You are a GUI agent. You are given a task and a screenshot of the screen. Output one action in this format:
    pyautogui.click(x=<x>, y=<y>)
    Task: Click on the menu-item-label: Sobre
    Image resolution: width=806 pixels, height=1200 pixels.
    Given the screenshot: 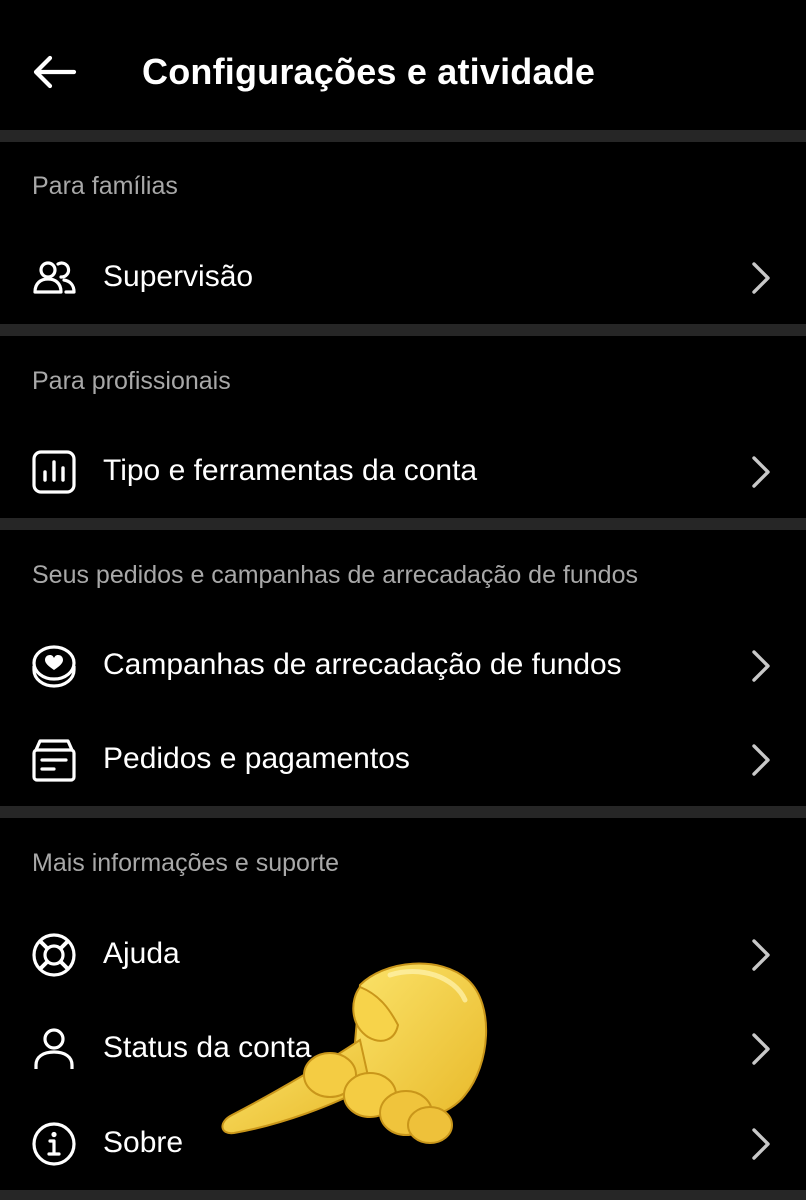 What is the action you would take?
    pyautogui.click(x=143, y=1142)
    